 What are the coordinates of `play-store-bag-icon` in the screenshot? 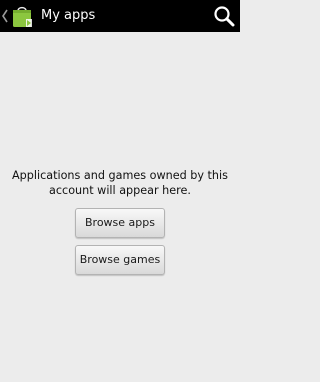 It's located at (22, 16).